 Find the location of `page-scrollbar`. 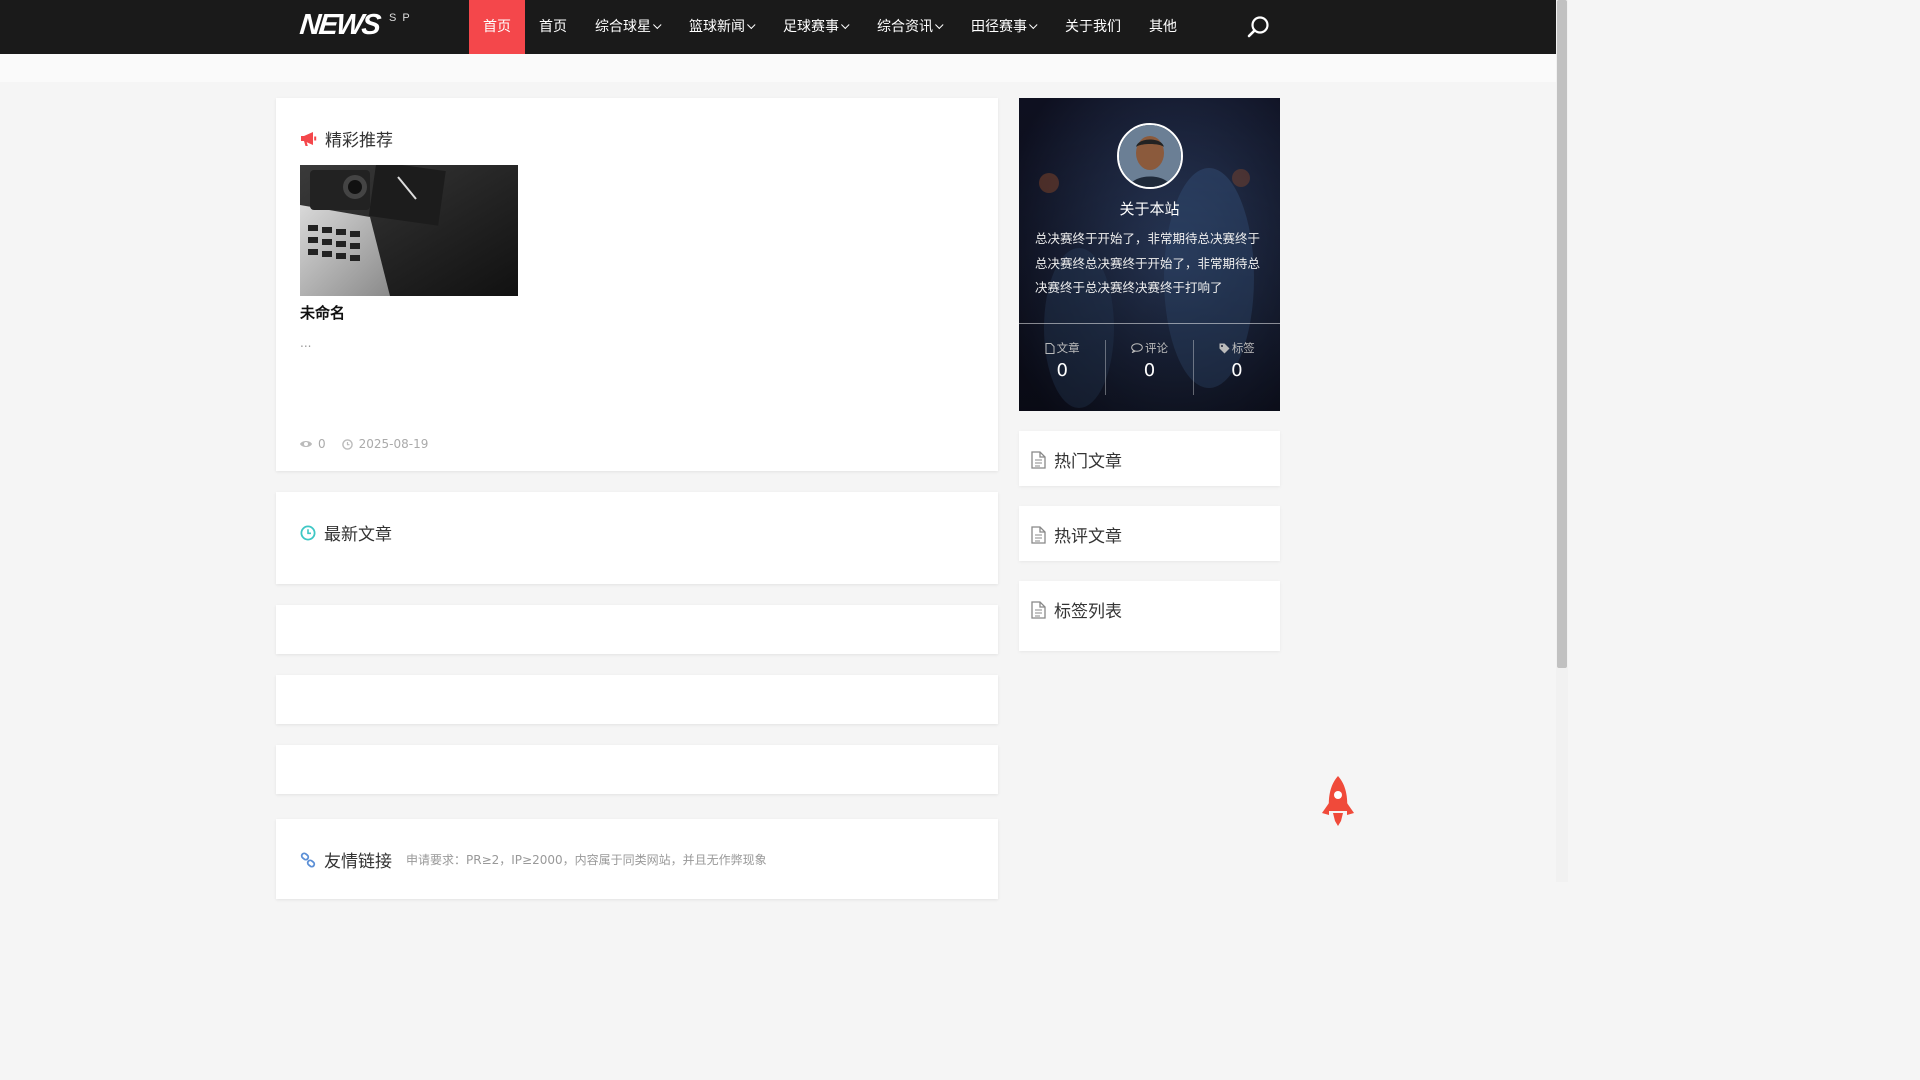

page-scrollbar is located at coordinates (1562, 441).